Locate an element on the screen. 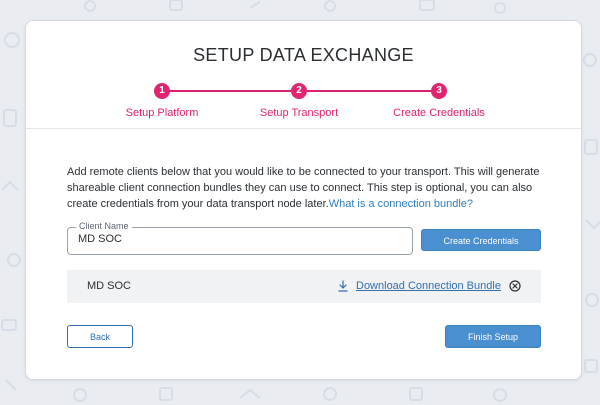  step-setup-platform: 1 Setup Platform is located at coordinates (162, 101).